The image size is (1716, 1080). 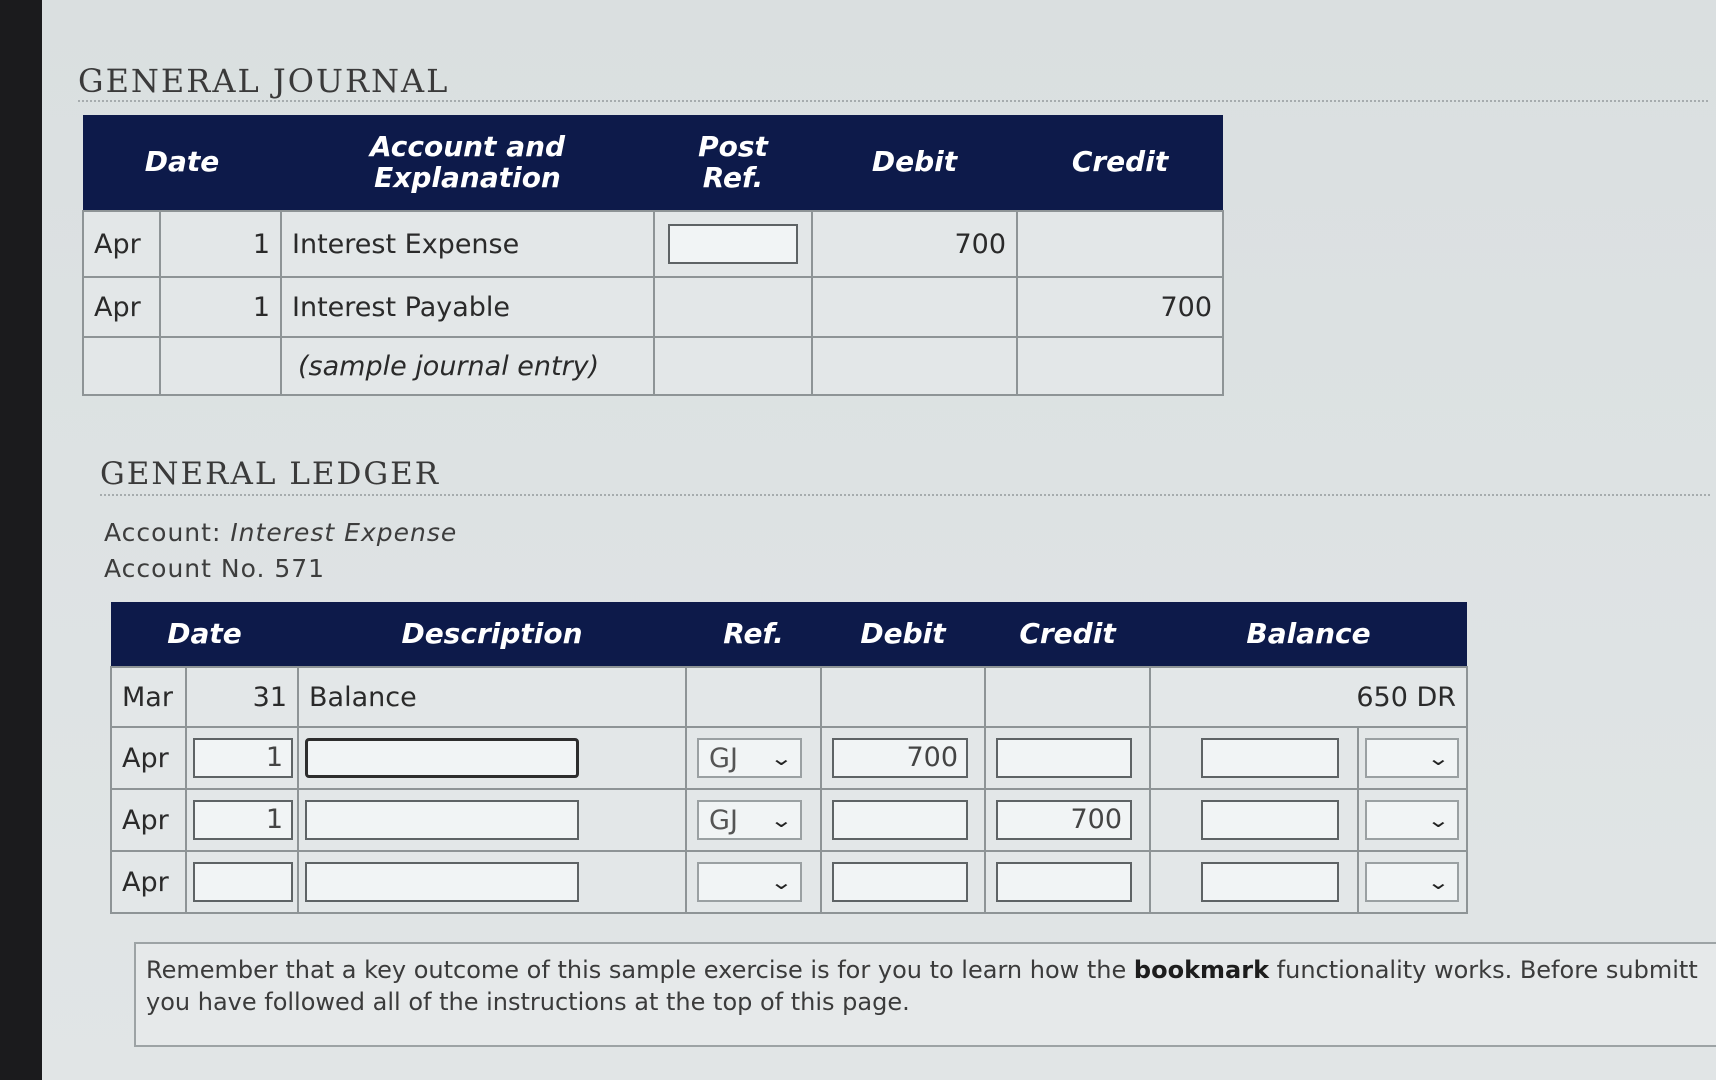 I want to click on journal-header-post-ref: Post Ref., so click(x=733, y=163).